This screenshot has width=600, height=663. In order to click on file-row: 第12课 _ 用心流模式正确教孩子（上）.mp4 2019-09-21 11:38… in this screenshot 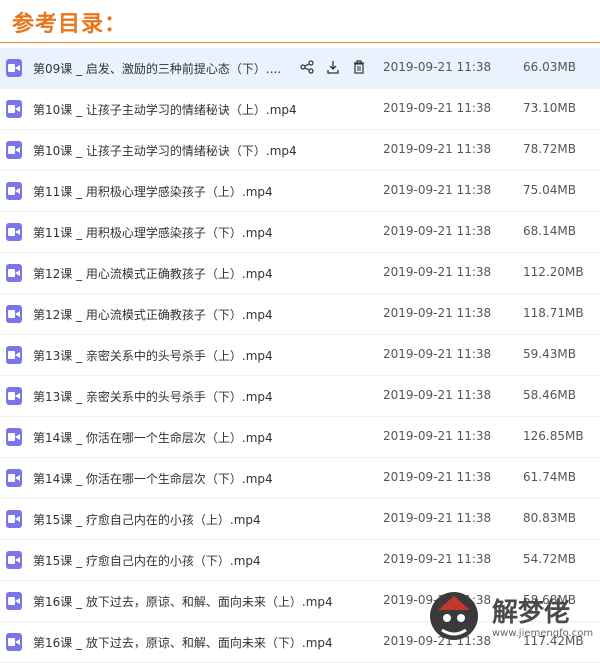, I will do `click(300, 273)`.